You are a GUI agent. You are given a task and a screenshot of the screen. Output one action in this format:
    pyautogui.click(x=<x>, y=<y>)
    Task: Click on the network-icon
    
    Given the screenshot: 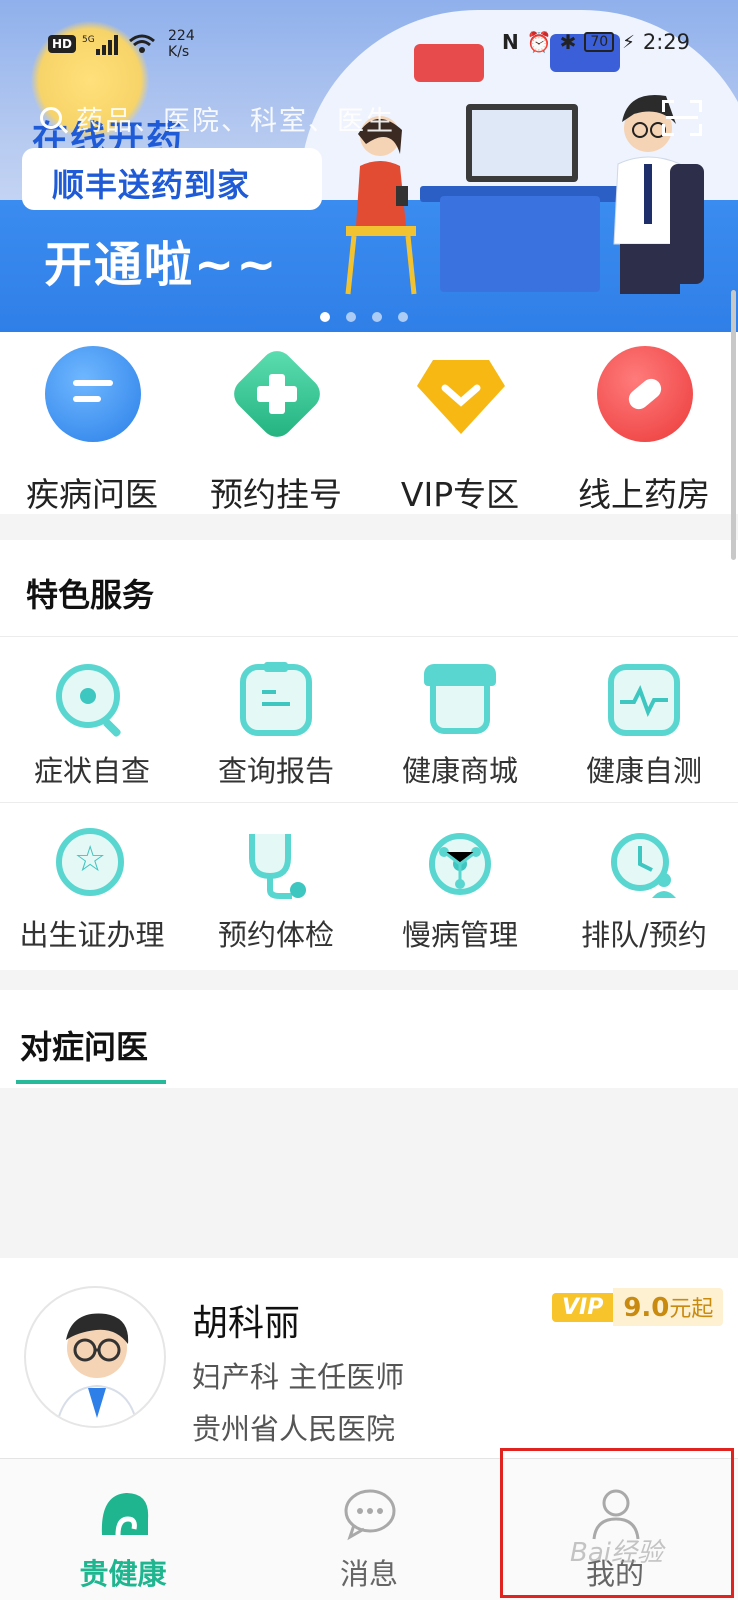 What is the action you would take?
    pyautogui.click(x=460, y=864)
    